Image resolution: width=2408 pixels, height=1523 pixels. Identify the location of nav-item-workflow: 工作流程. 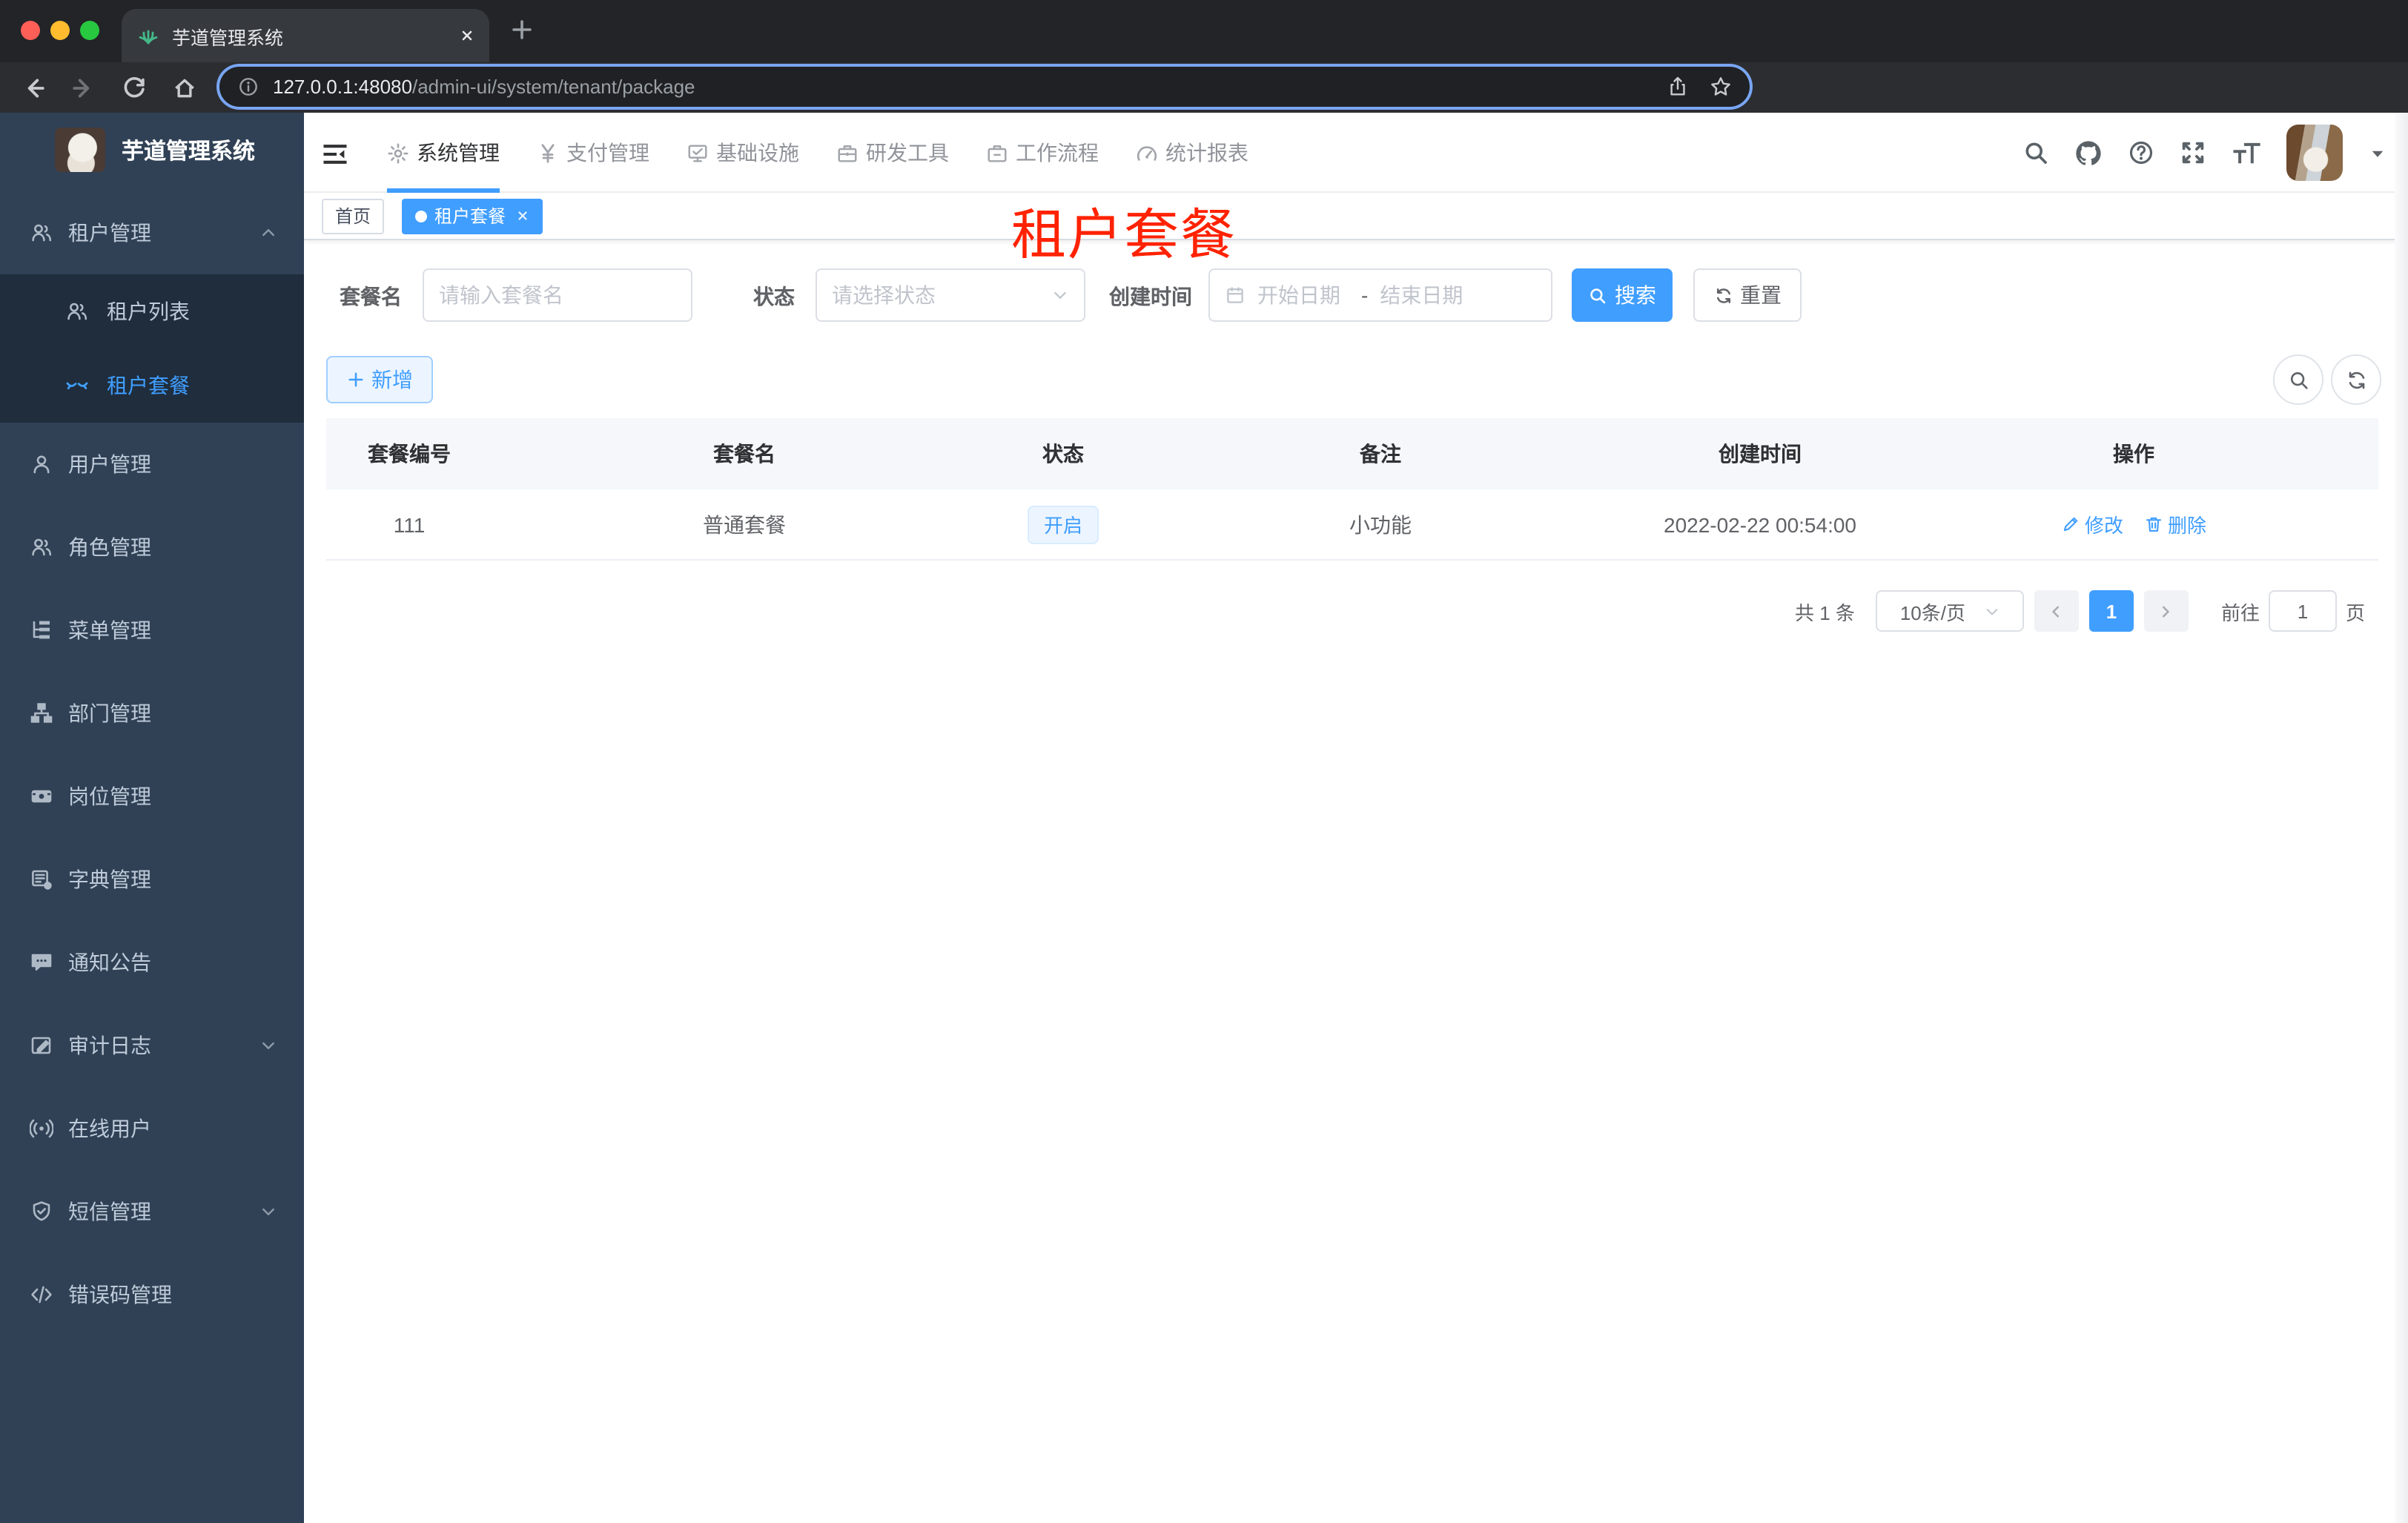
(1042, 153).